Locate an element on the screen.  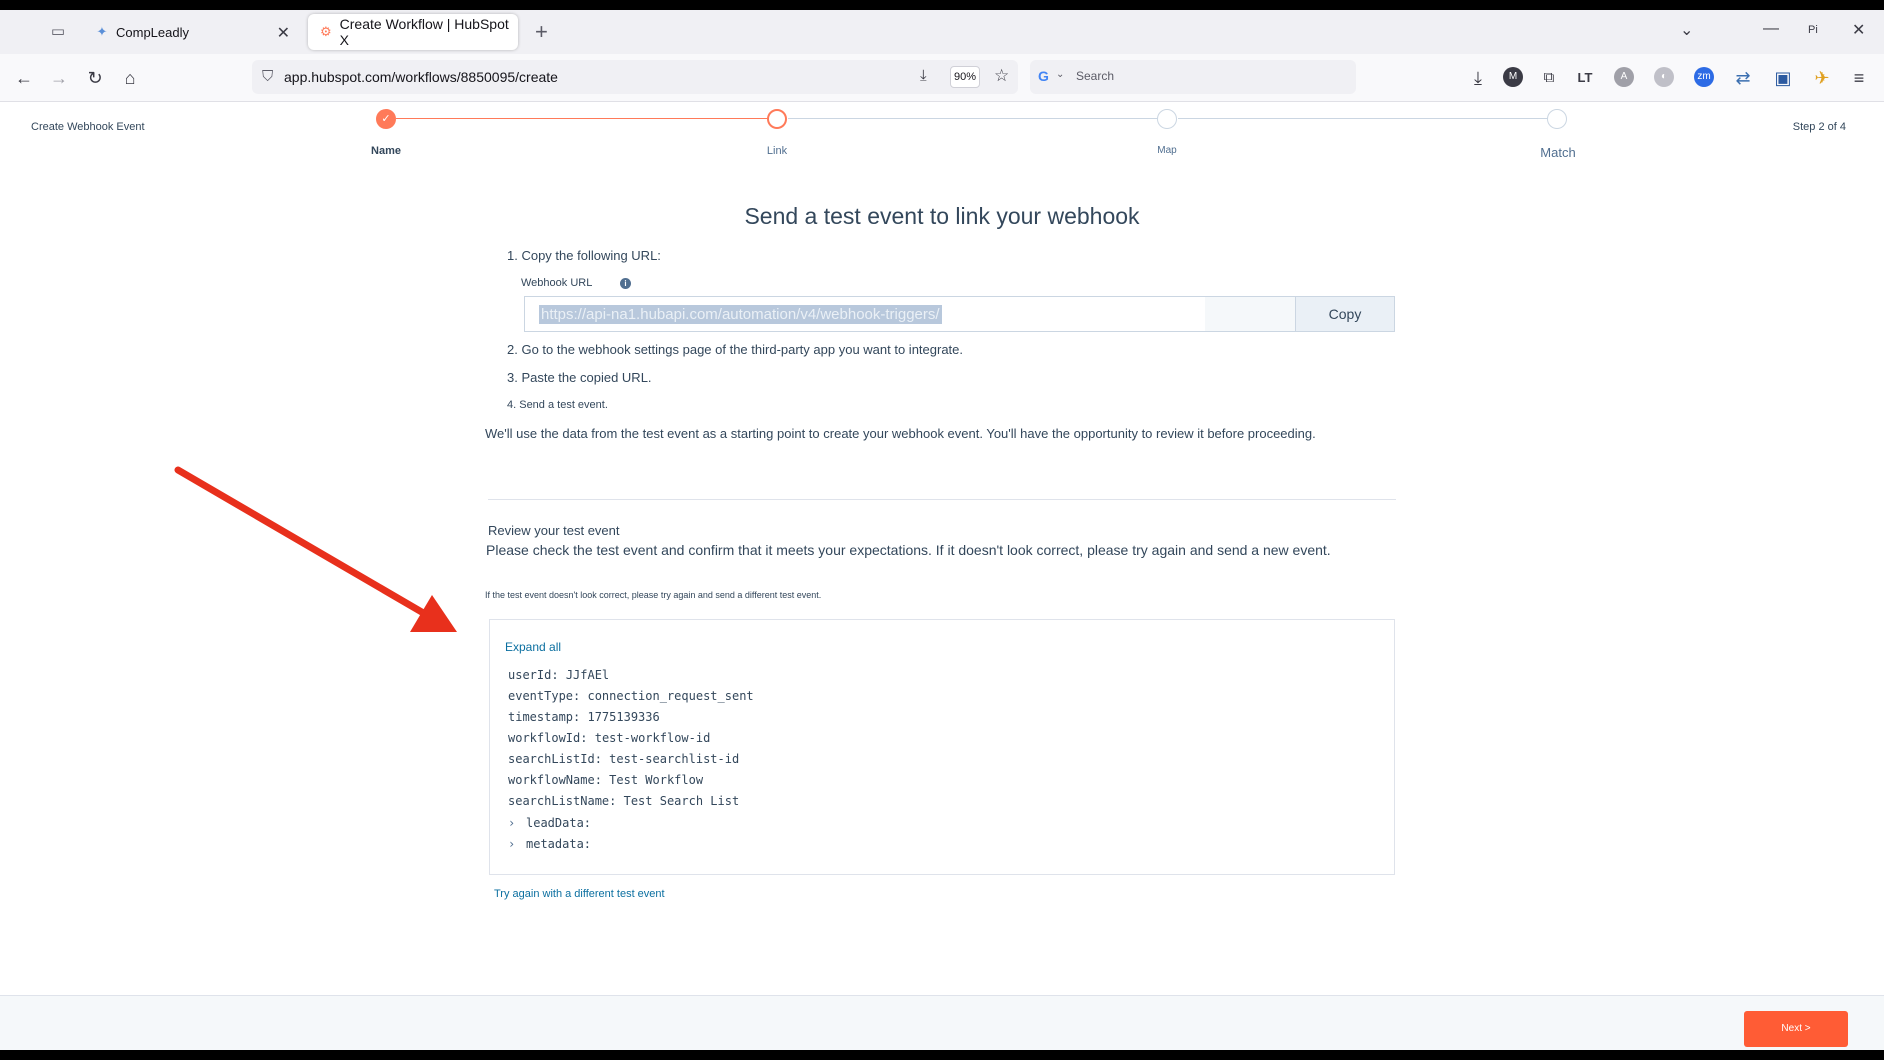
field-key: metadata: is located at coordinates (559, 844).